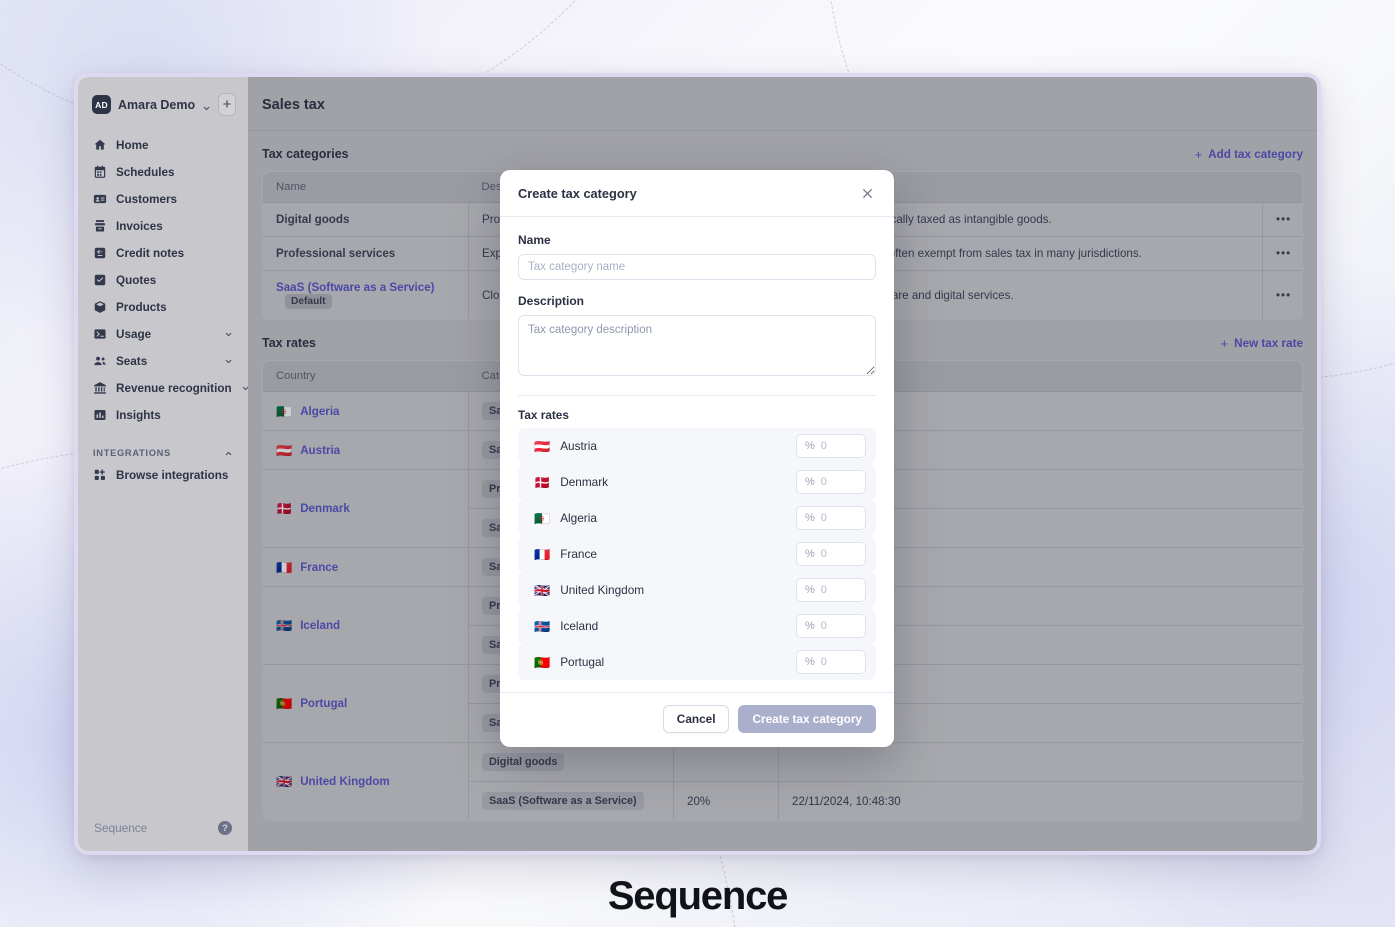  Describe the element at coordinates (577, 193) in the screenshot. I see `dialog-title: Create tax category` at that location.